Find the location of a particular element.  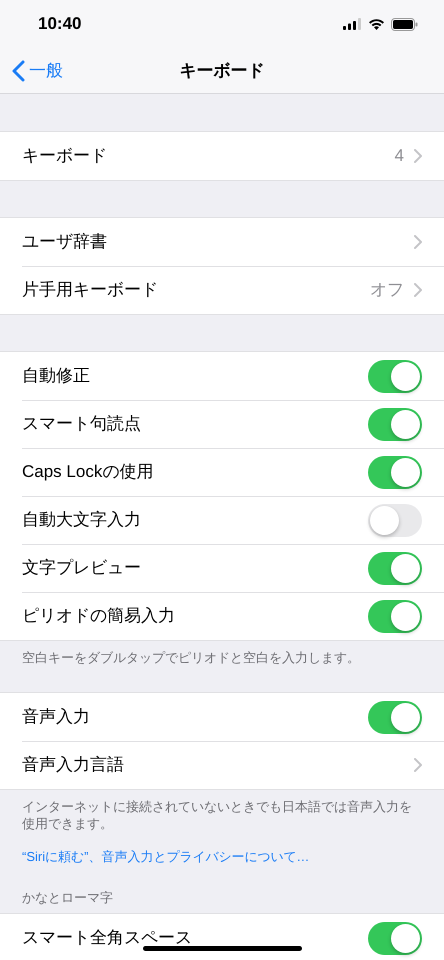

footer-note: インターネットに接続されていないときでも日本語では音声入力を使用できます。 is located at coordinates (217, 815).